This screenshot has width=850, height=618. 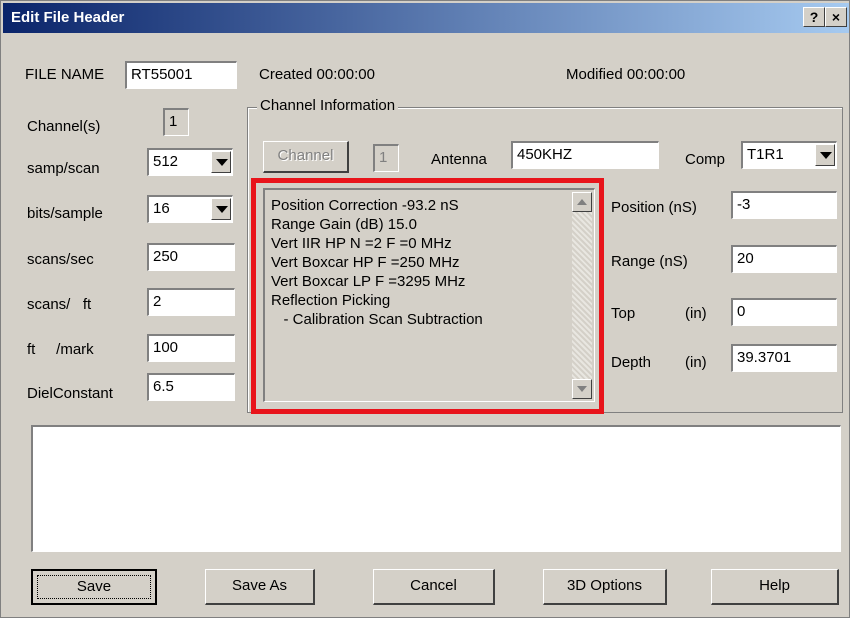 I want to click on diel-constant-input: 6.5, so click(x=191, y=387).